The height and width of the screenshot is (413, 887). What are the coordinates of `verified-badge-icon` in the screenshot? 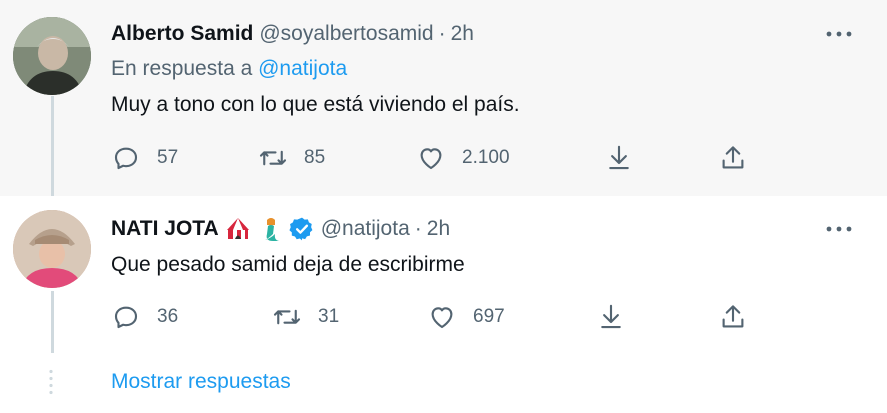 It's located at (302, 229).